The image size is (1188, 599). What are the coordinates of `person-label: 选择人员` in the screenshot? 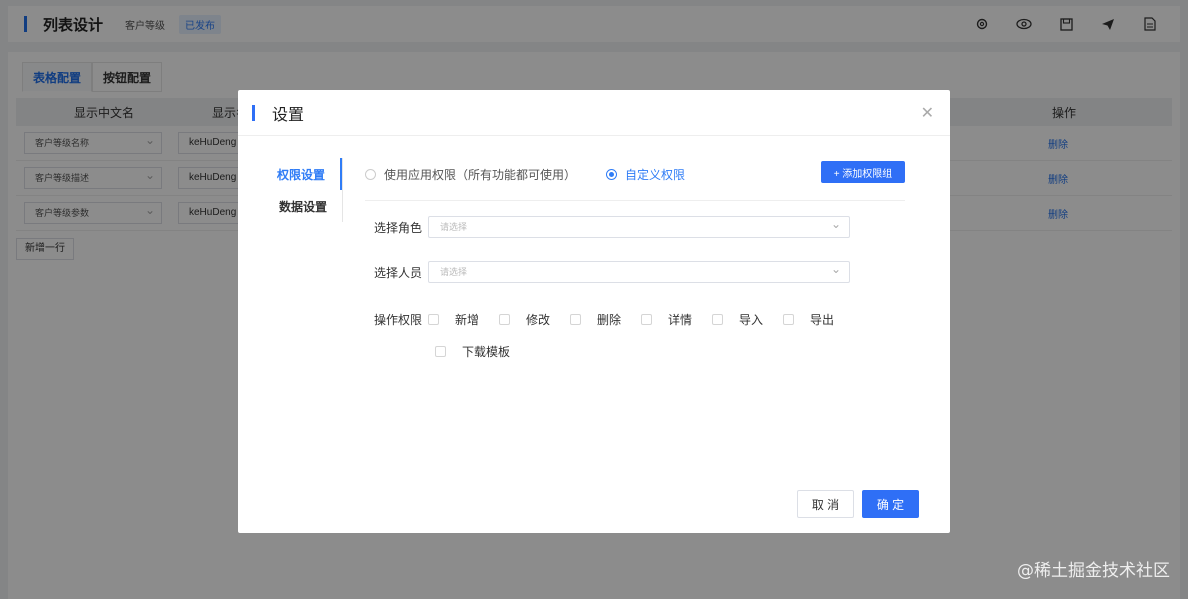 It's located at (398, 273).